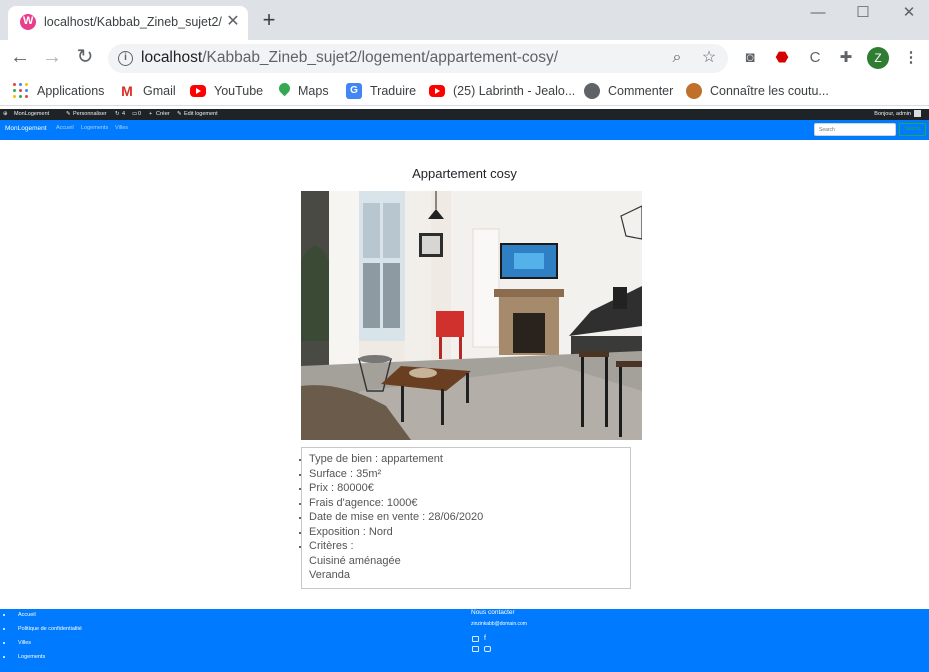  Describe the element at coordinates (782, 58) in the screenshot. I see `adblock-extension-icon: ⬣` at that location.